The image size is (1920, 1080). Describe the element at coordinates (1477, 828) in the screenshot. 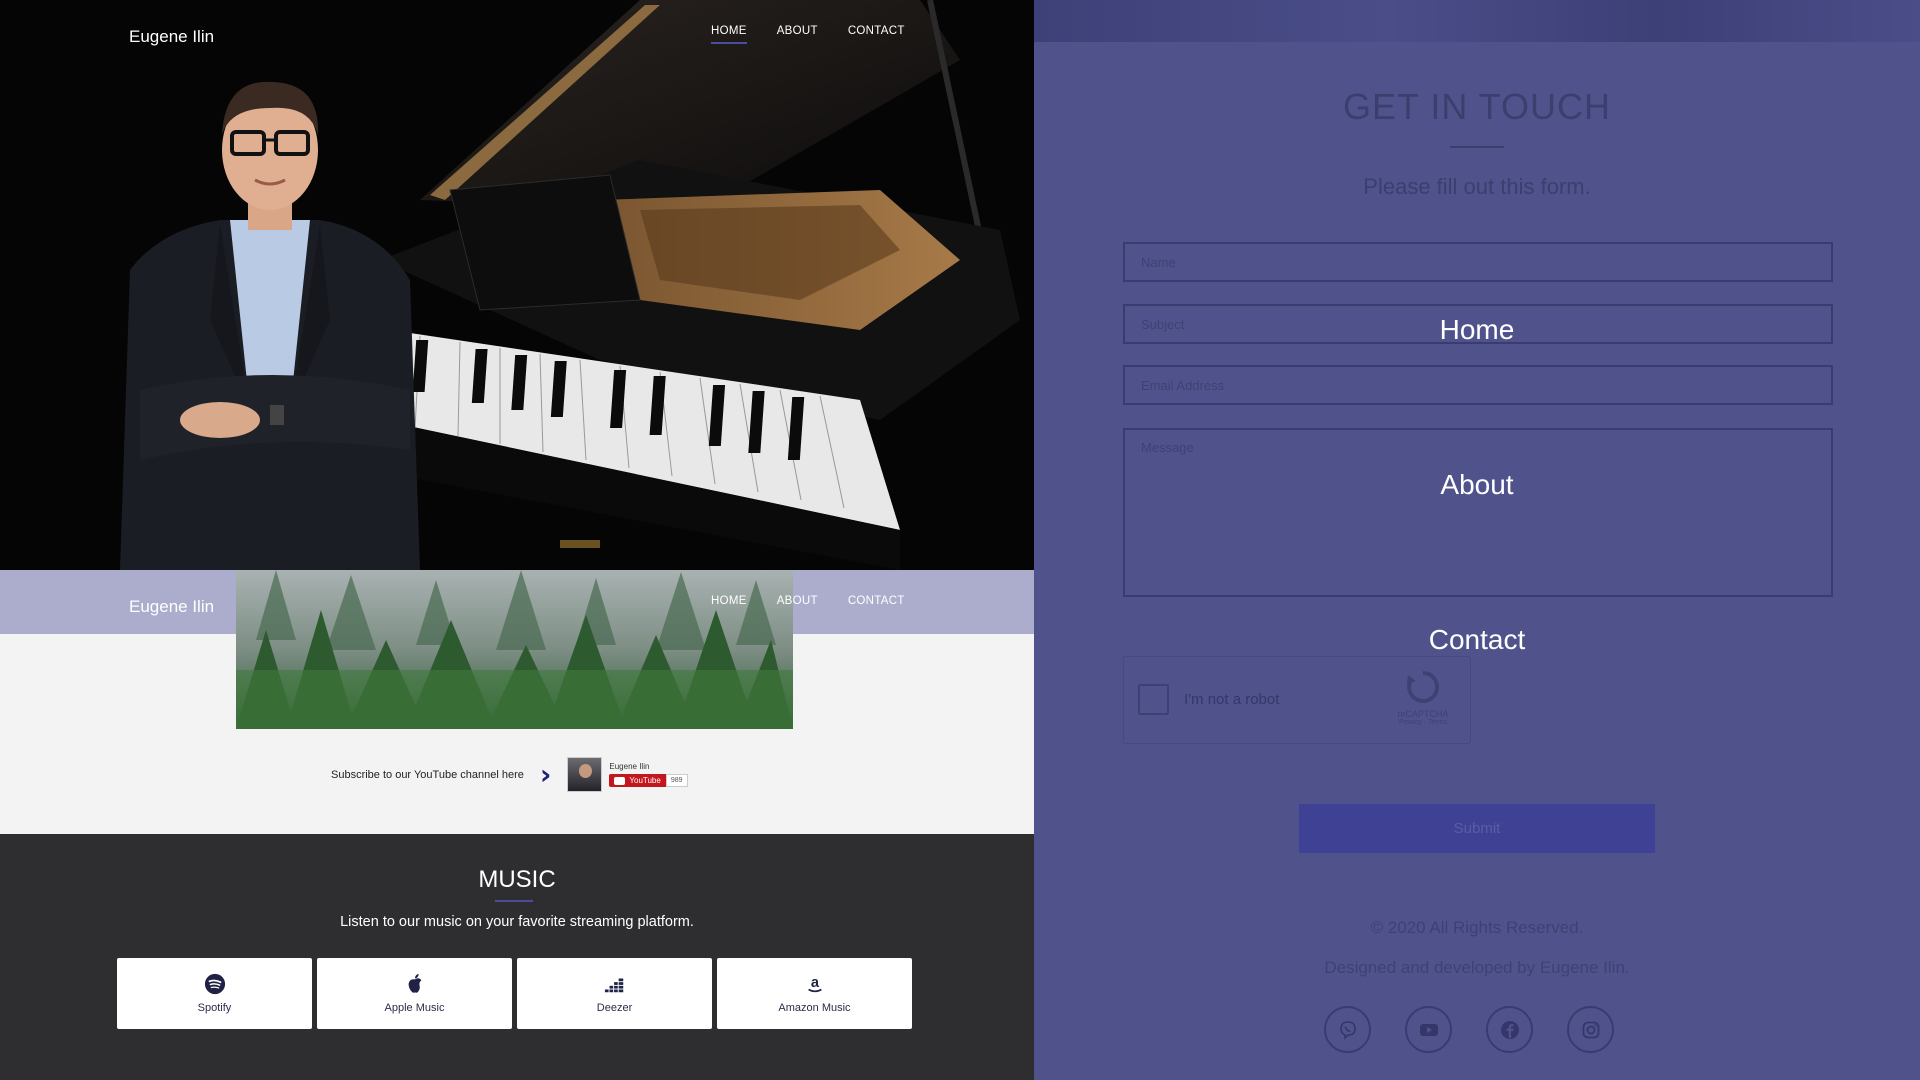

I see `submit-button: Submit` at that location.